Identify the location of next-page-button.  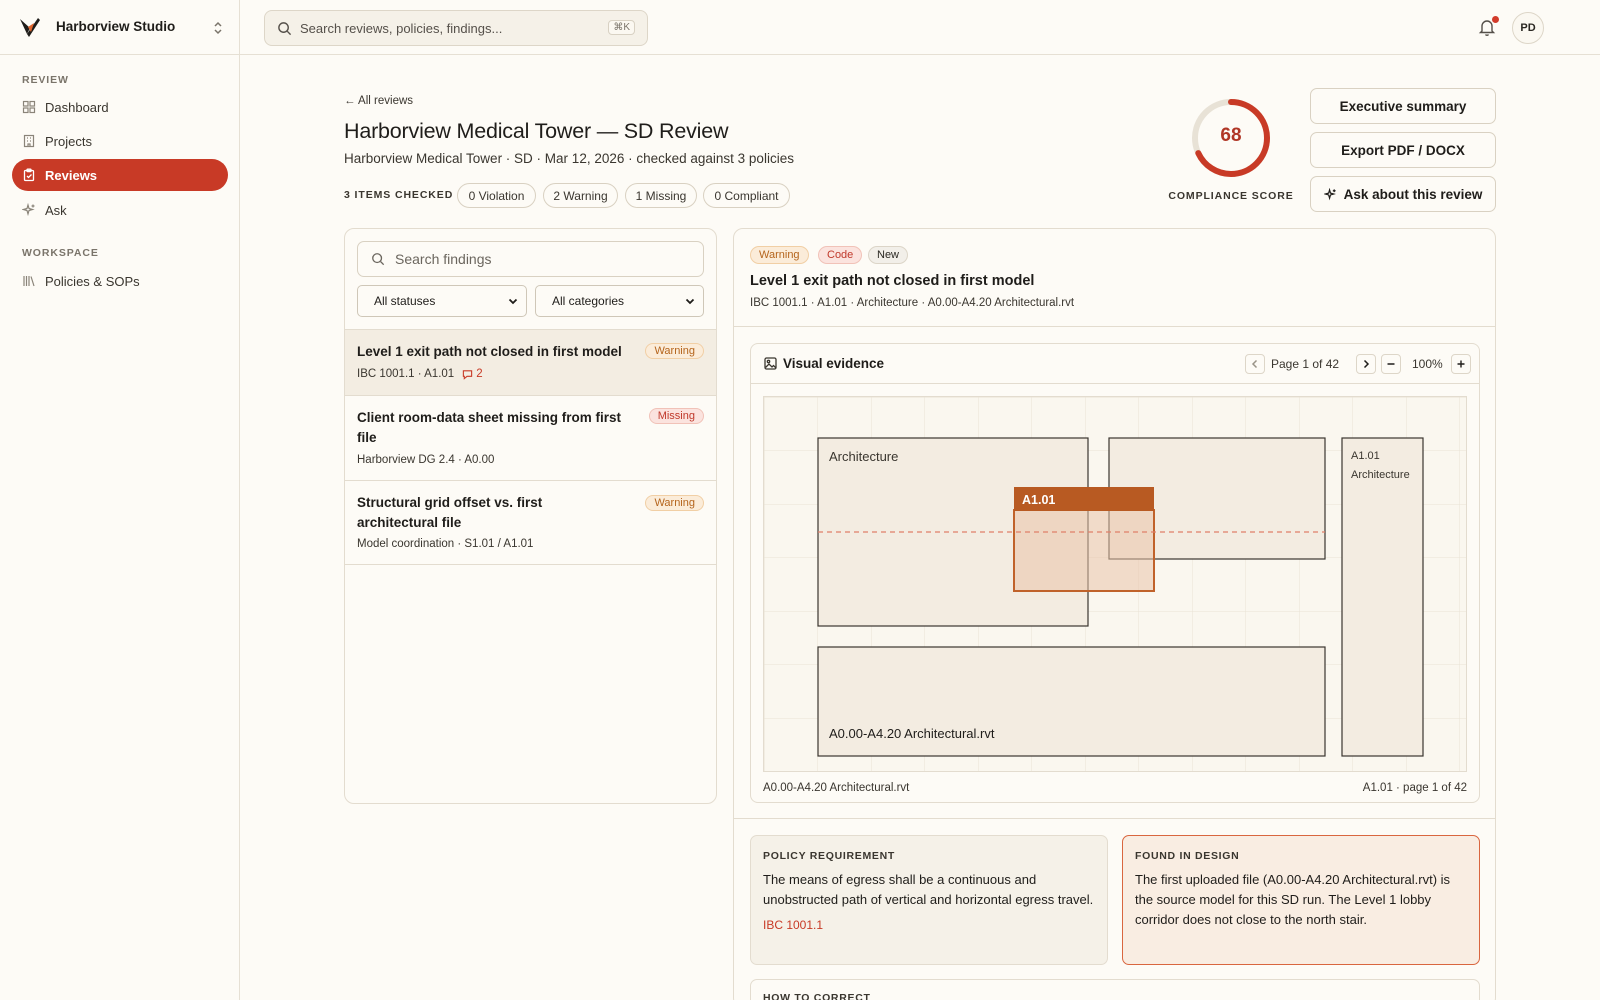
(1366, 364).